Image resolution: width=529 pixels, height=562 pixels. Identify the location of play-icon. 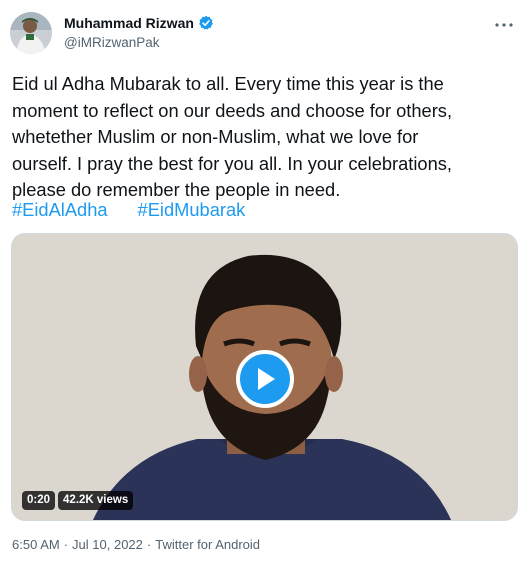
(266, 379).